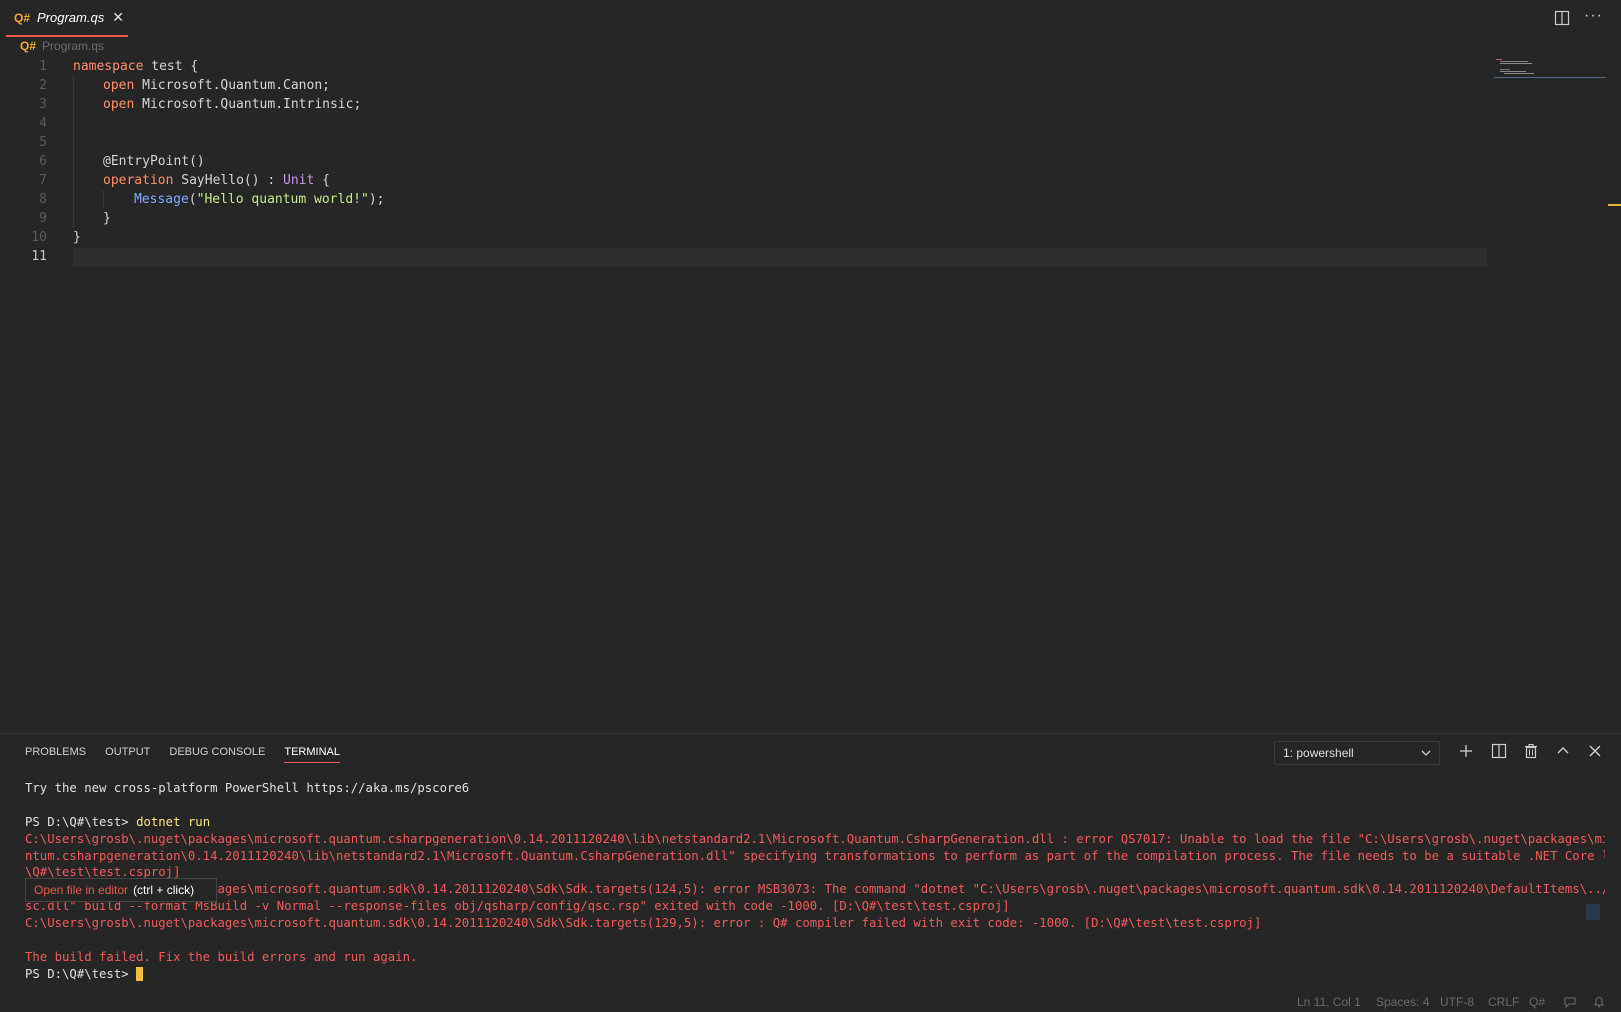 The height and width of the screenshot is (1012, 1621). Describe the element at coordinates (248, 104) in the screenshot. I see `code-text: Microsoft.Quantum.Intrinsic;` at that location.